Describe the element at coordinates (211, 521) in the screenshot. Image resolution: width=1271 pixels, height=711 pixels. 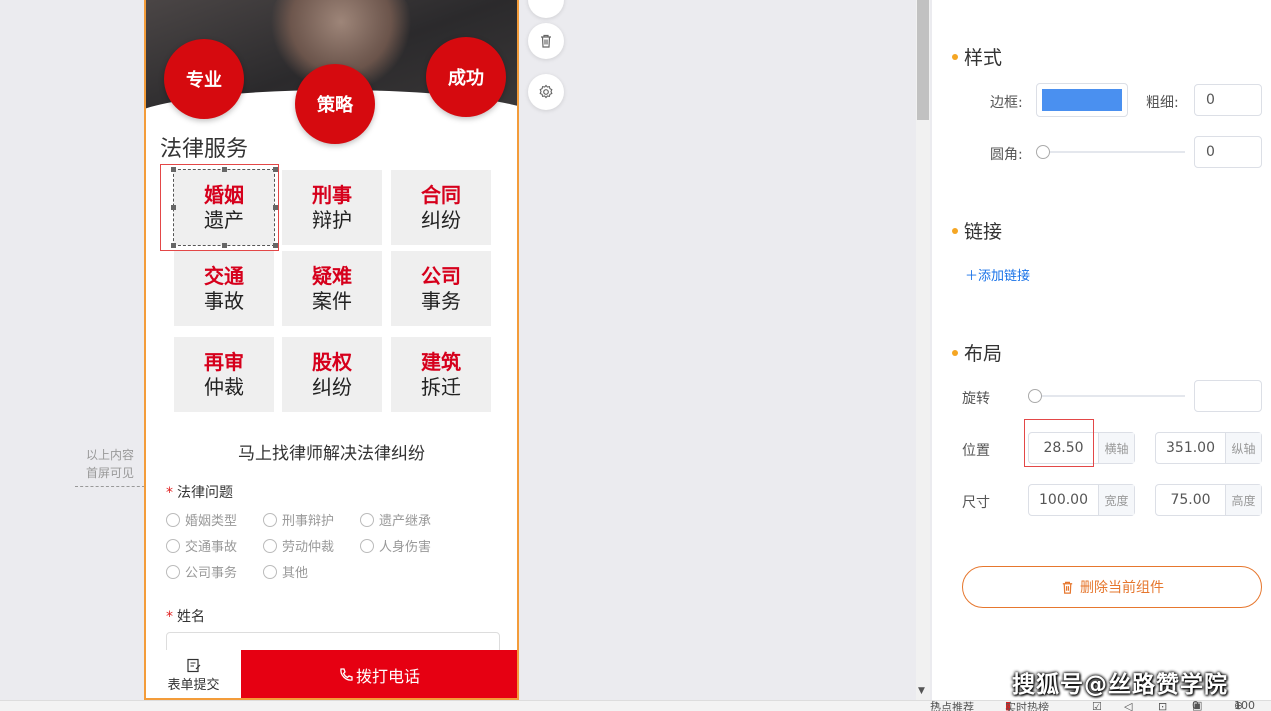
I see `radio-label: 婚姻类型` at that location.